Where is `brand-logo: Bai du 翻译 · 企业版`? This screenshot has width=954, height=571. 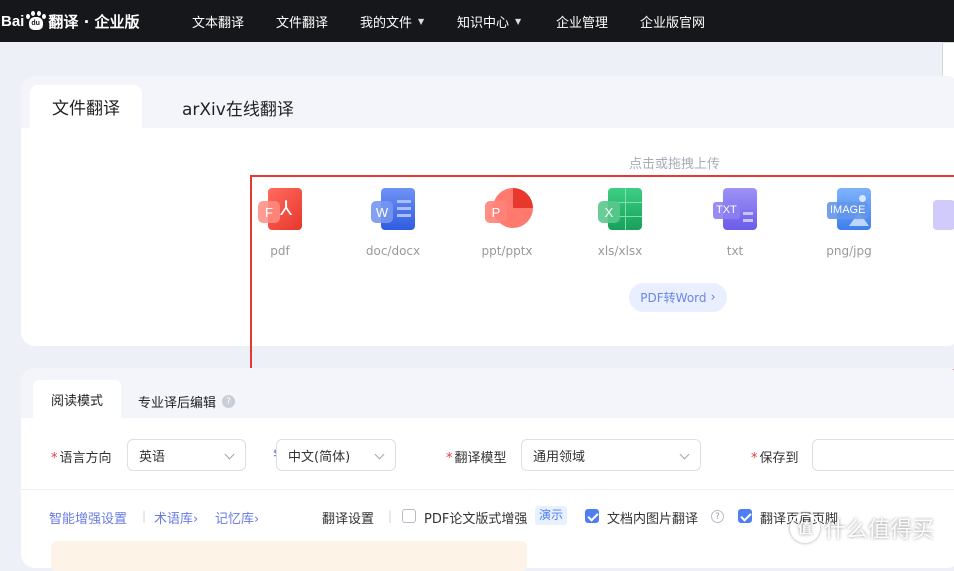 brand-logo: Bai du 翻译 · 企业版 is located at coordinates (86, 21).